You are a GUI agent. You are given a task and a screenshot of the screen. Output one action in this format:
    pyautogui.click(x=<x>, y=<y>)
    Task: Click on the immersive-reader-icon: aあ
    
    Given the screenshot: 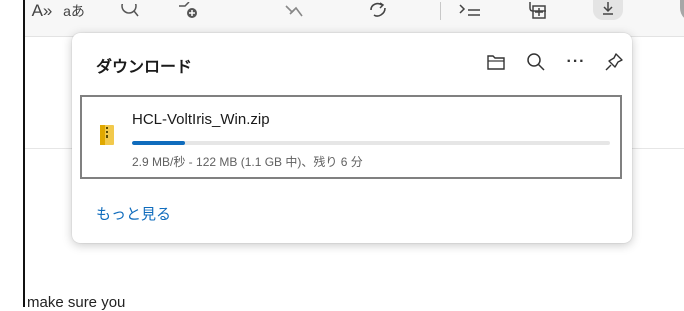 What is the action you would take?
    pyautogui.click(x=74, y=11)
    